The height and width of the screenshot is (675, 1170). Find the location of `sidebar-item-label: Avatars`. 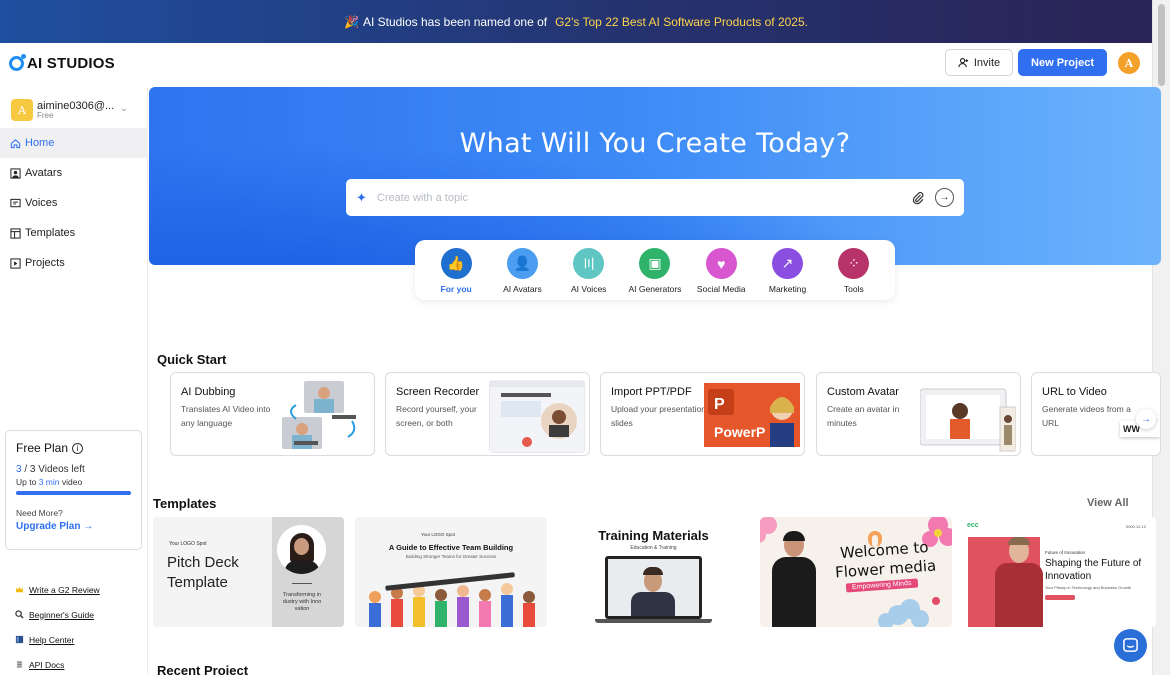

sidebar-item-label: Avatars is located at coordinates (44, 173).